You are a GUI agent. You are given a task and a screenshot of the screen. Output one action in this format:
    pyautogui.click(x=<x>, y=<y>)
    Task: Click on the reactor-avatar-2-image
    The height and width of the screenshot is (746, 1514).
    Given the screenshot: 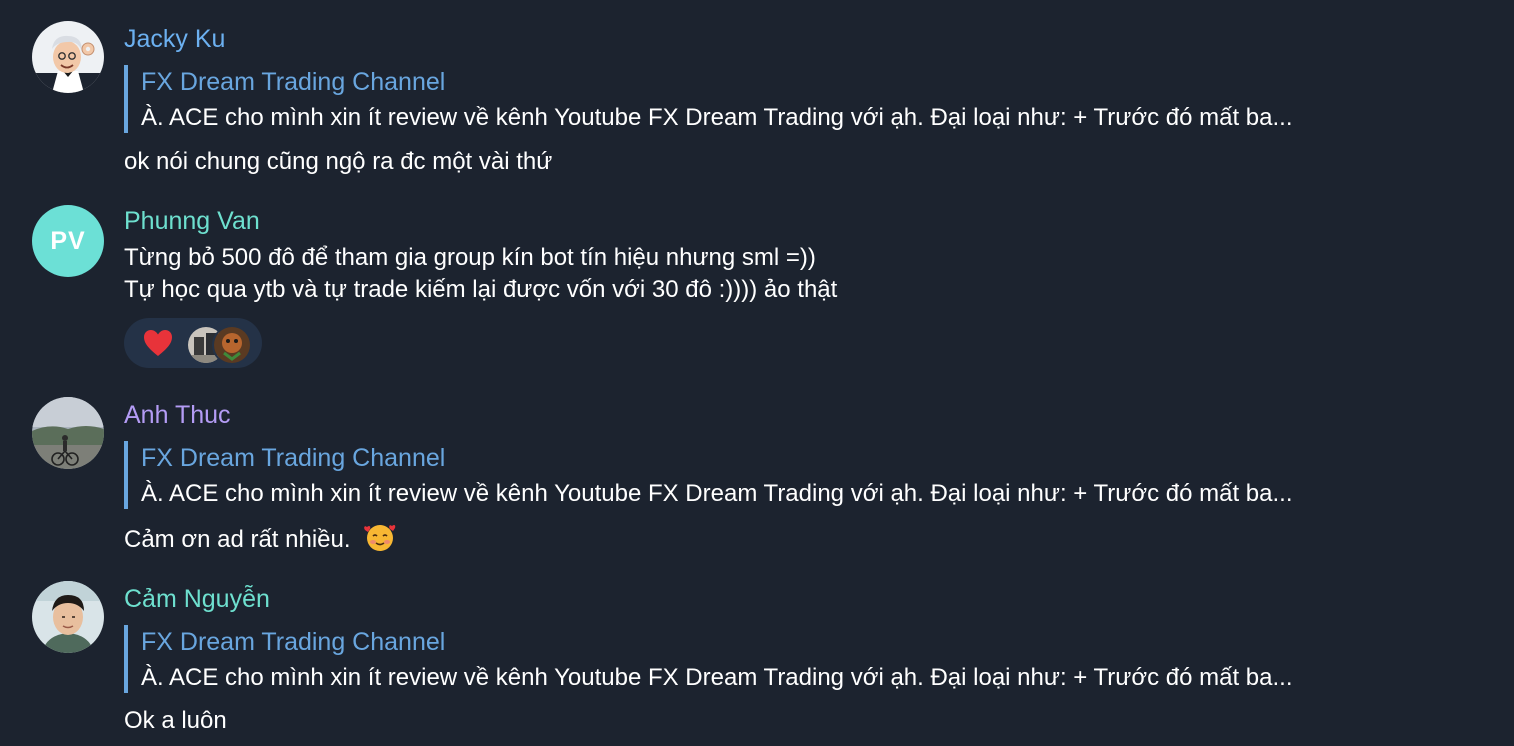 What is the action you would take?
    pyautogui.click(x=232, y=345)
    